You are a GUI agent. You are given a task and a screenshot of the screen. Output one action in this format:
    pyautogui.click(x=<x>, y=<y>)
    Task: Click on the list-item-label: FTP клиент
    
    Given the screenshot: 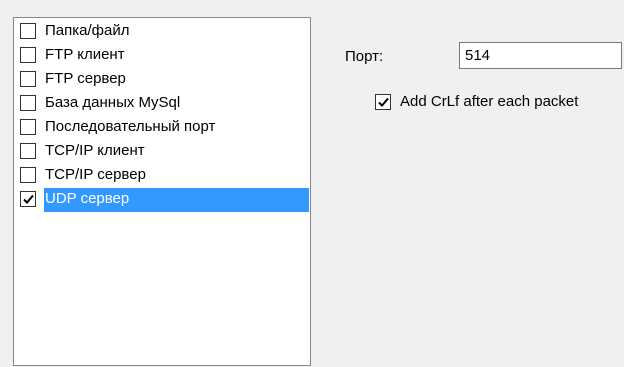 What is the action you would take?
    pyautogui.click(x=85, y=54)
    